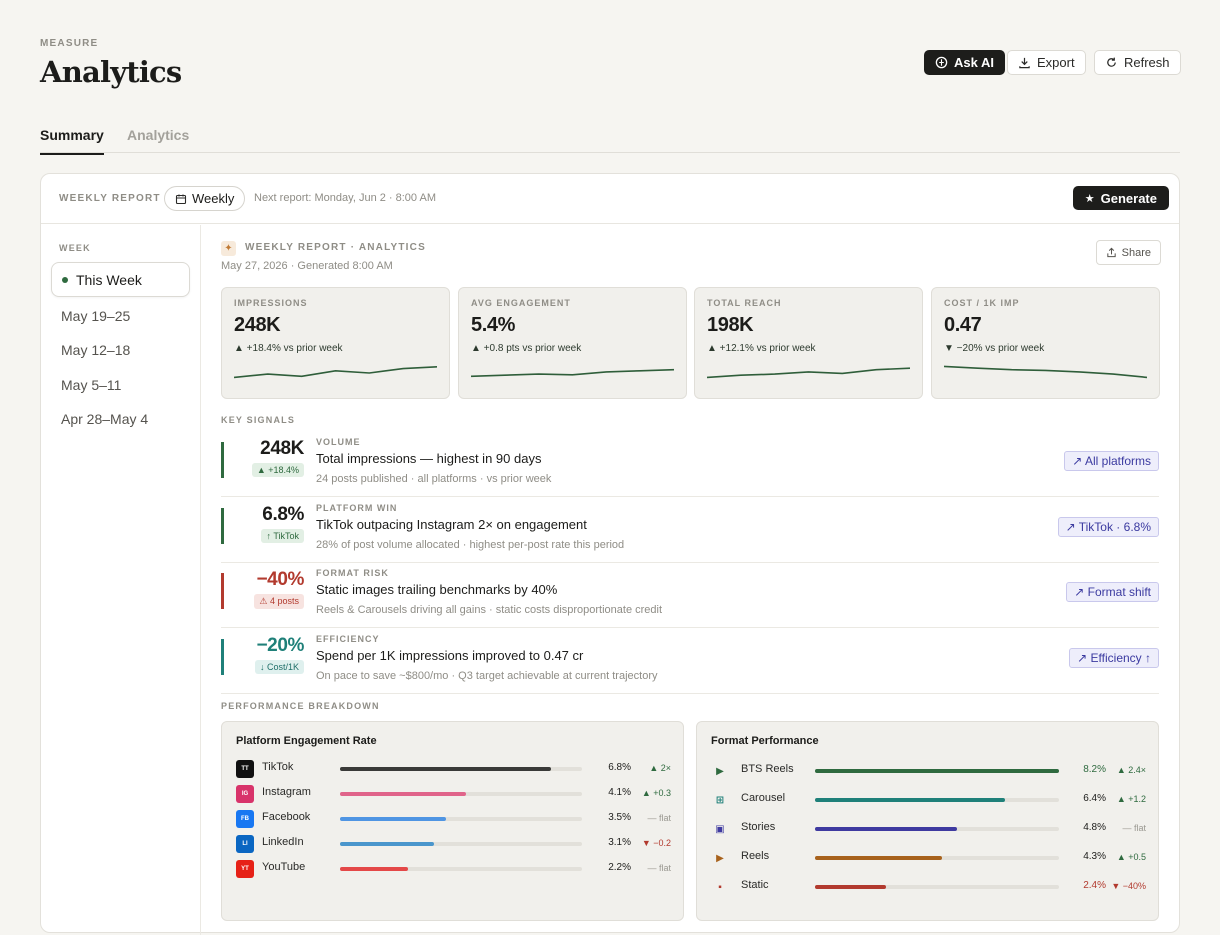 The height and width of the screenshot is (935, 1220). I want to click on ask-ai-button: Ask AI, so click(964, 62).